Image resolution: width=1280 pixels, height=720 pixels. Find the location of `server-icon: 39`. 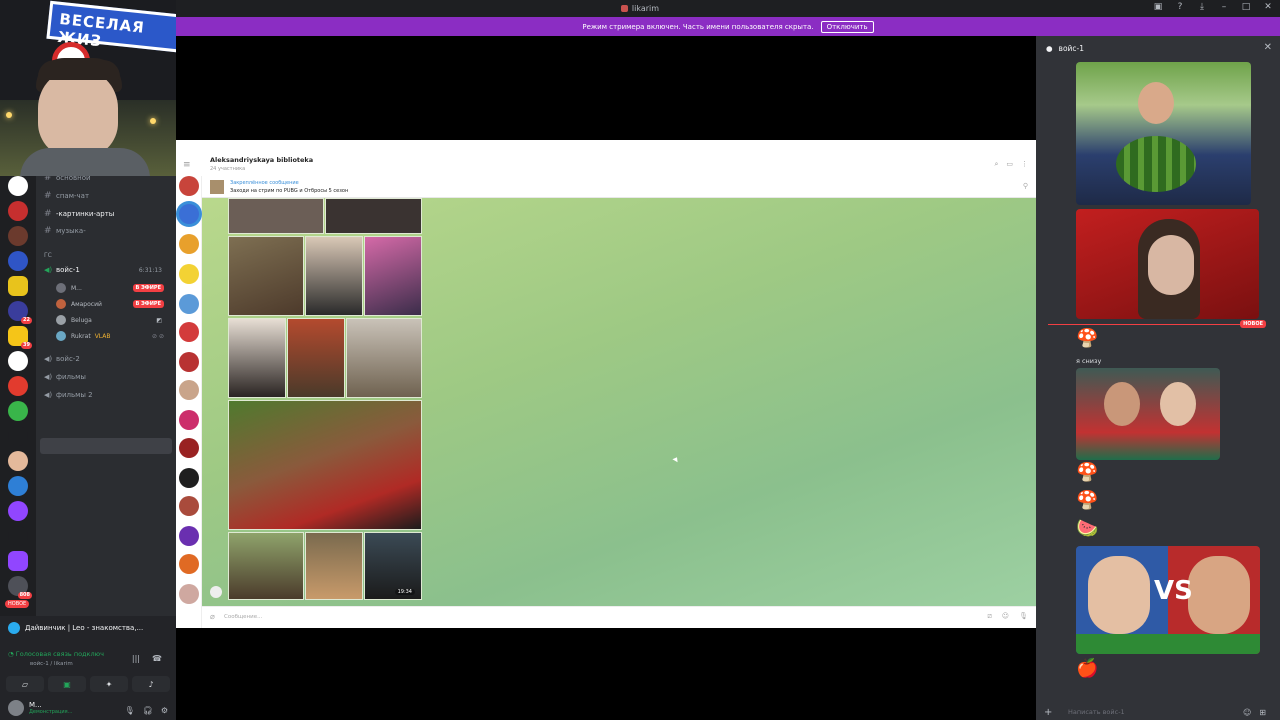

server-icon: 39 is located at coordinates (20, 337).